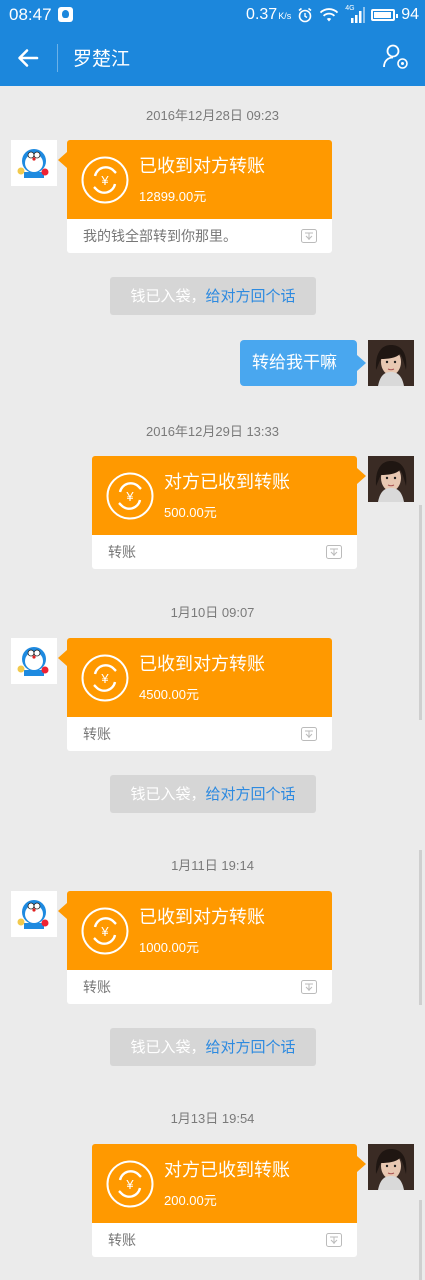  Describe the element at coordinates (169, 694) in the screenshot. I see `transfer-amount: 4500.00元` at that location.